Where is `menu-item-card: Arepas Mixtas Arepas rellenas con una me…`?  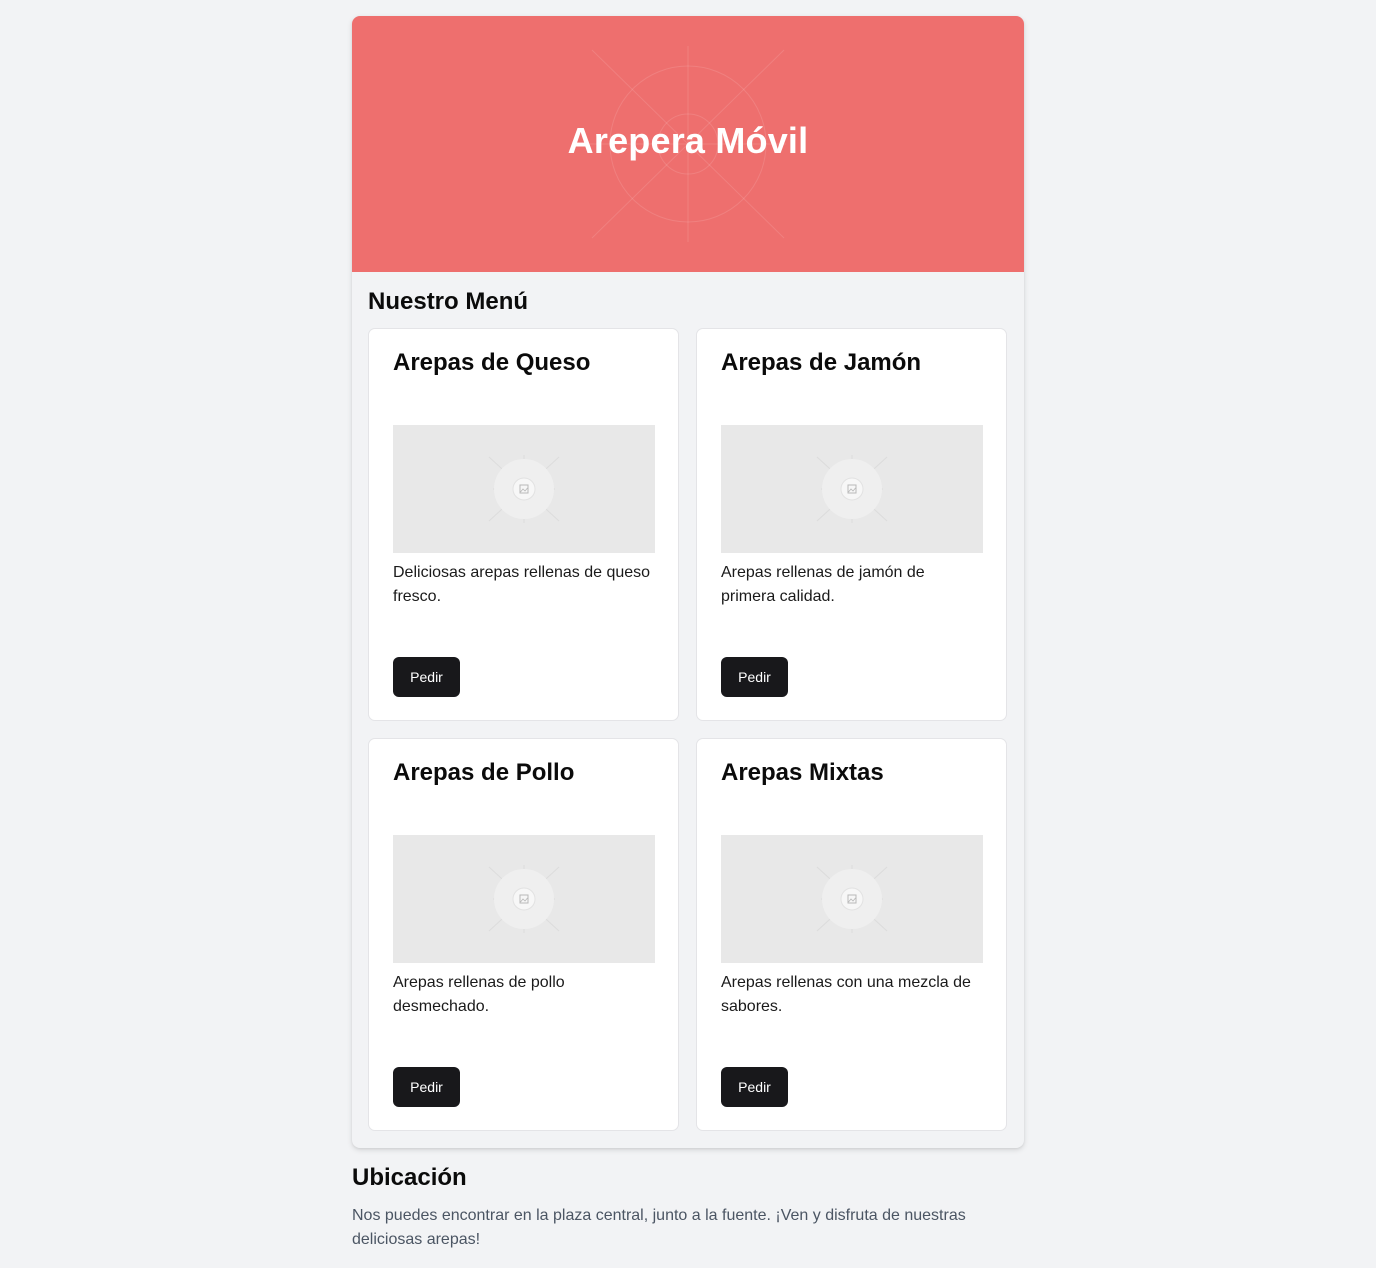 menu-item-card: Arepas Mixtas Arepas rellenas con una me… is located at coordinates (851, 934).